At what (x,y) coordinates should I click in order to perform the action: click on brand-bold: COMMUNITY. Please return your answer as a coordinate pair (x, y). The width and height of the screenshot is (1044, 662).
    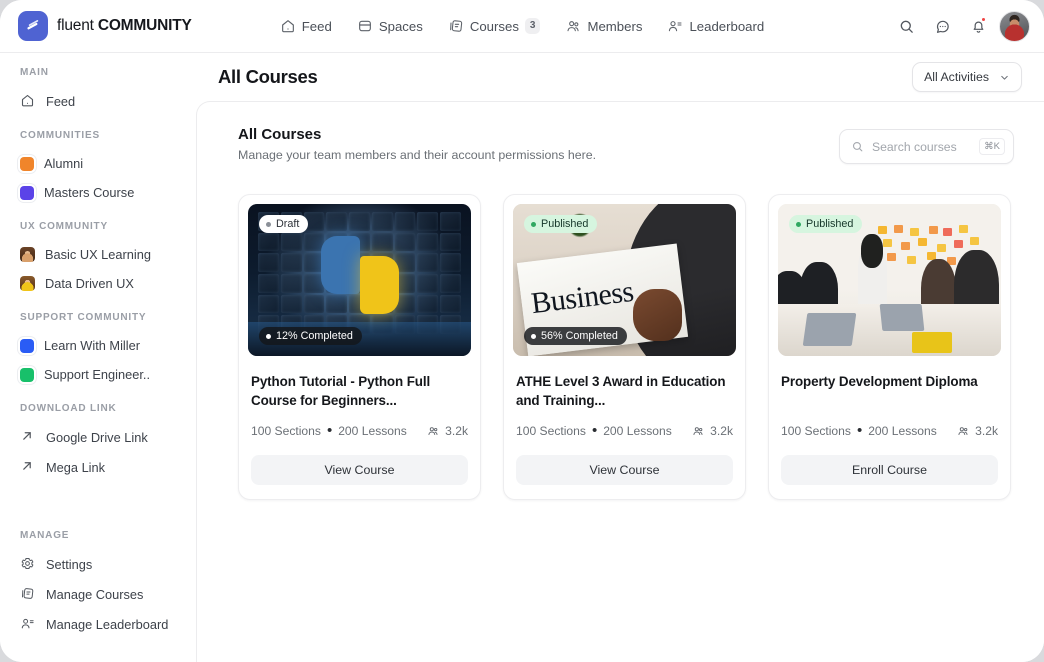
    Looking at the image, I should click on (144, 25).